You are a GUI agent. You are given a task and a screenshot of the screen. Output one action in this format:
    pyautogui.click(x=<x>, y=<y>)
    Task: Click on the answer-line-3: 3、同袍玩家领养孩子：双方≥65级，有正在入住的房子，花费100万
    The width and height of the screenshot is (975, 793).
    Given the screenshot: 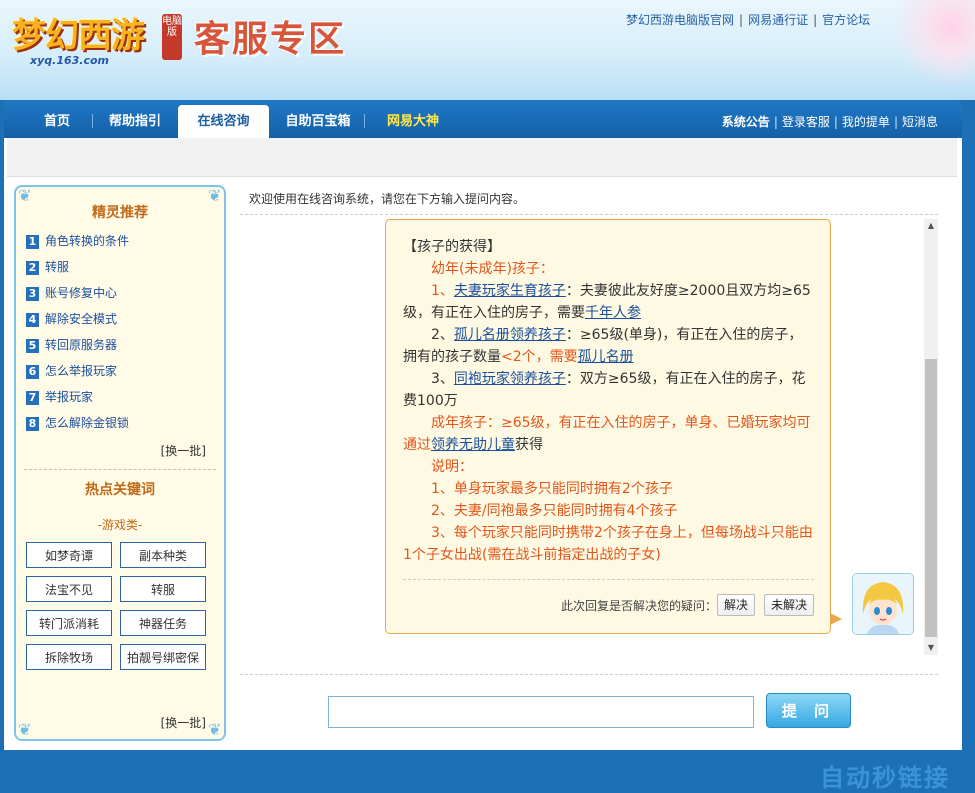 What is the action you would take?
    pyautogui.click(x=604, y=390)
    